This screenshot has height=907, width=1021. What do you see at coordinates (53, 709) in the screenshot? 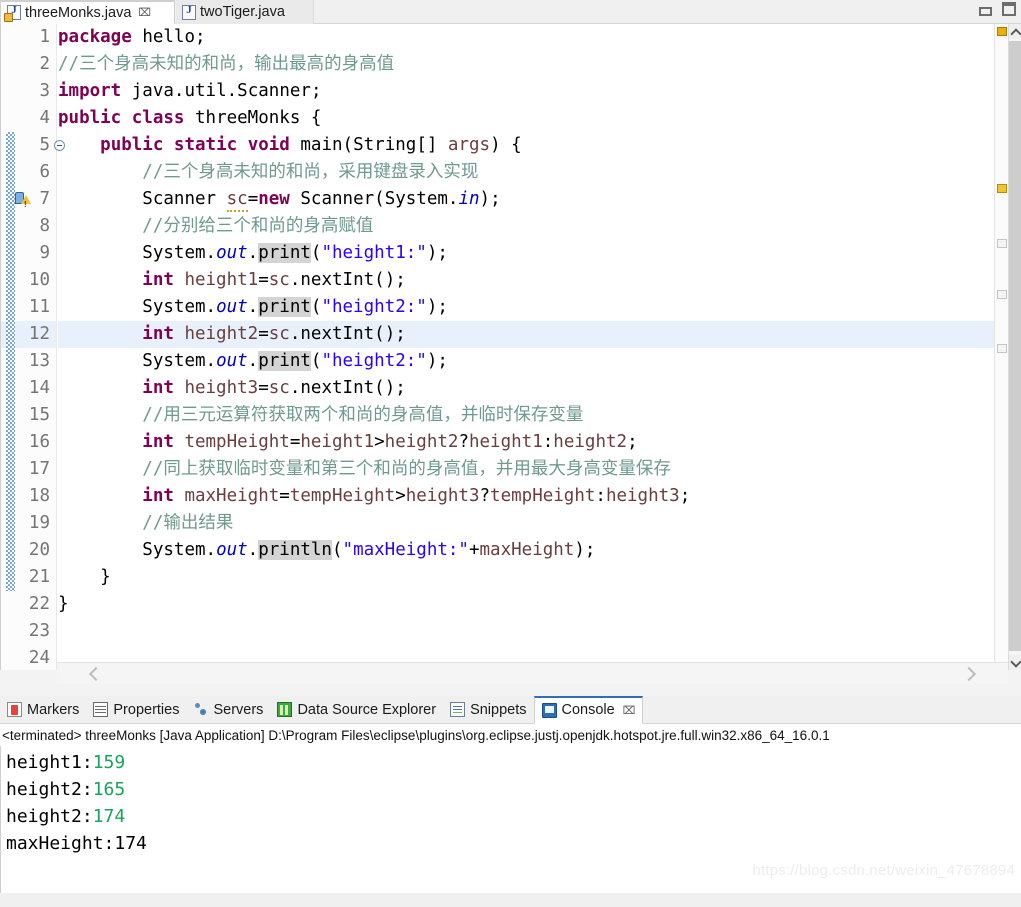
I see `view-tab-label: Markers` at bounding box center [53, 709].